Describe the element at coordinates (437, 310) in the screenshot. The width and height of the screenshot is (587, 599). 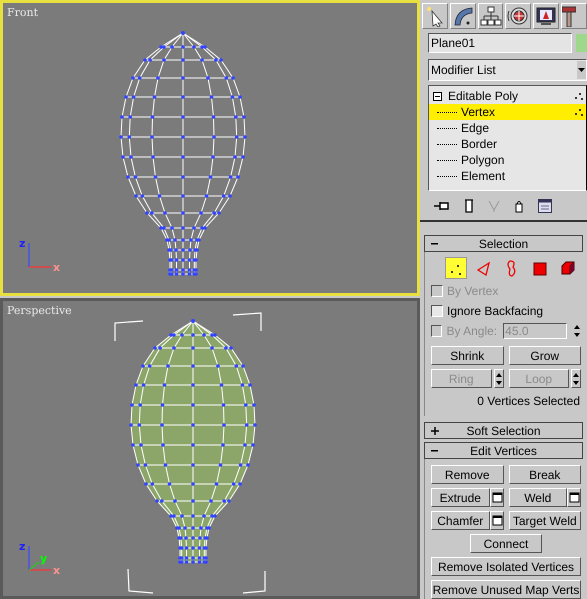
I see `checkbox` at that location.